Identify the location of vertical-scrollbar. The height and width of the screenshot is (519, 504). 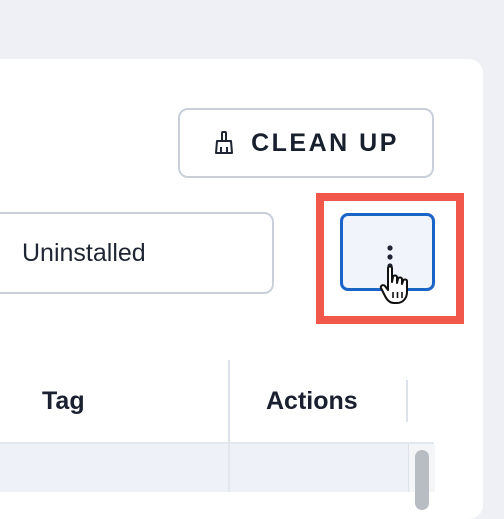
(421, 477).